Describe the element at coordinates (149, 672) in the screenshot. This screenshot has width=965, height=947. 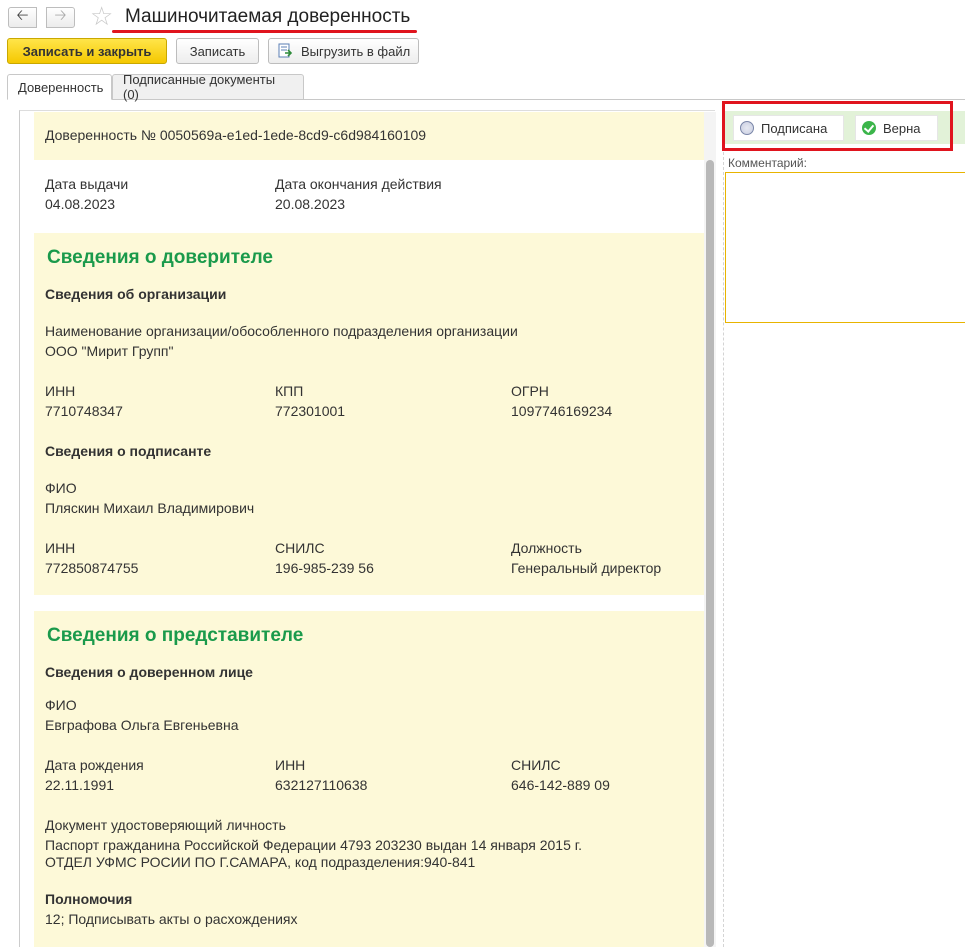
I see `trusted-person-section-title: Сведения о доверенном лице` at that location.